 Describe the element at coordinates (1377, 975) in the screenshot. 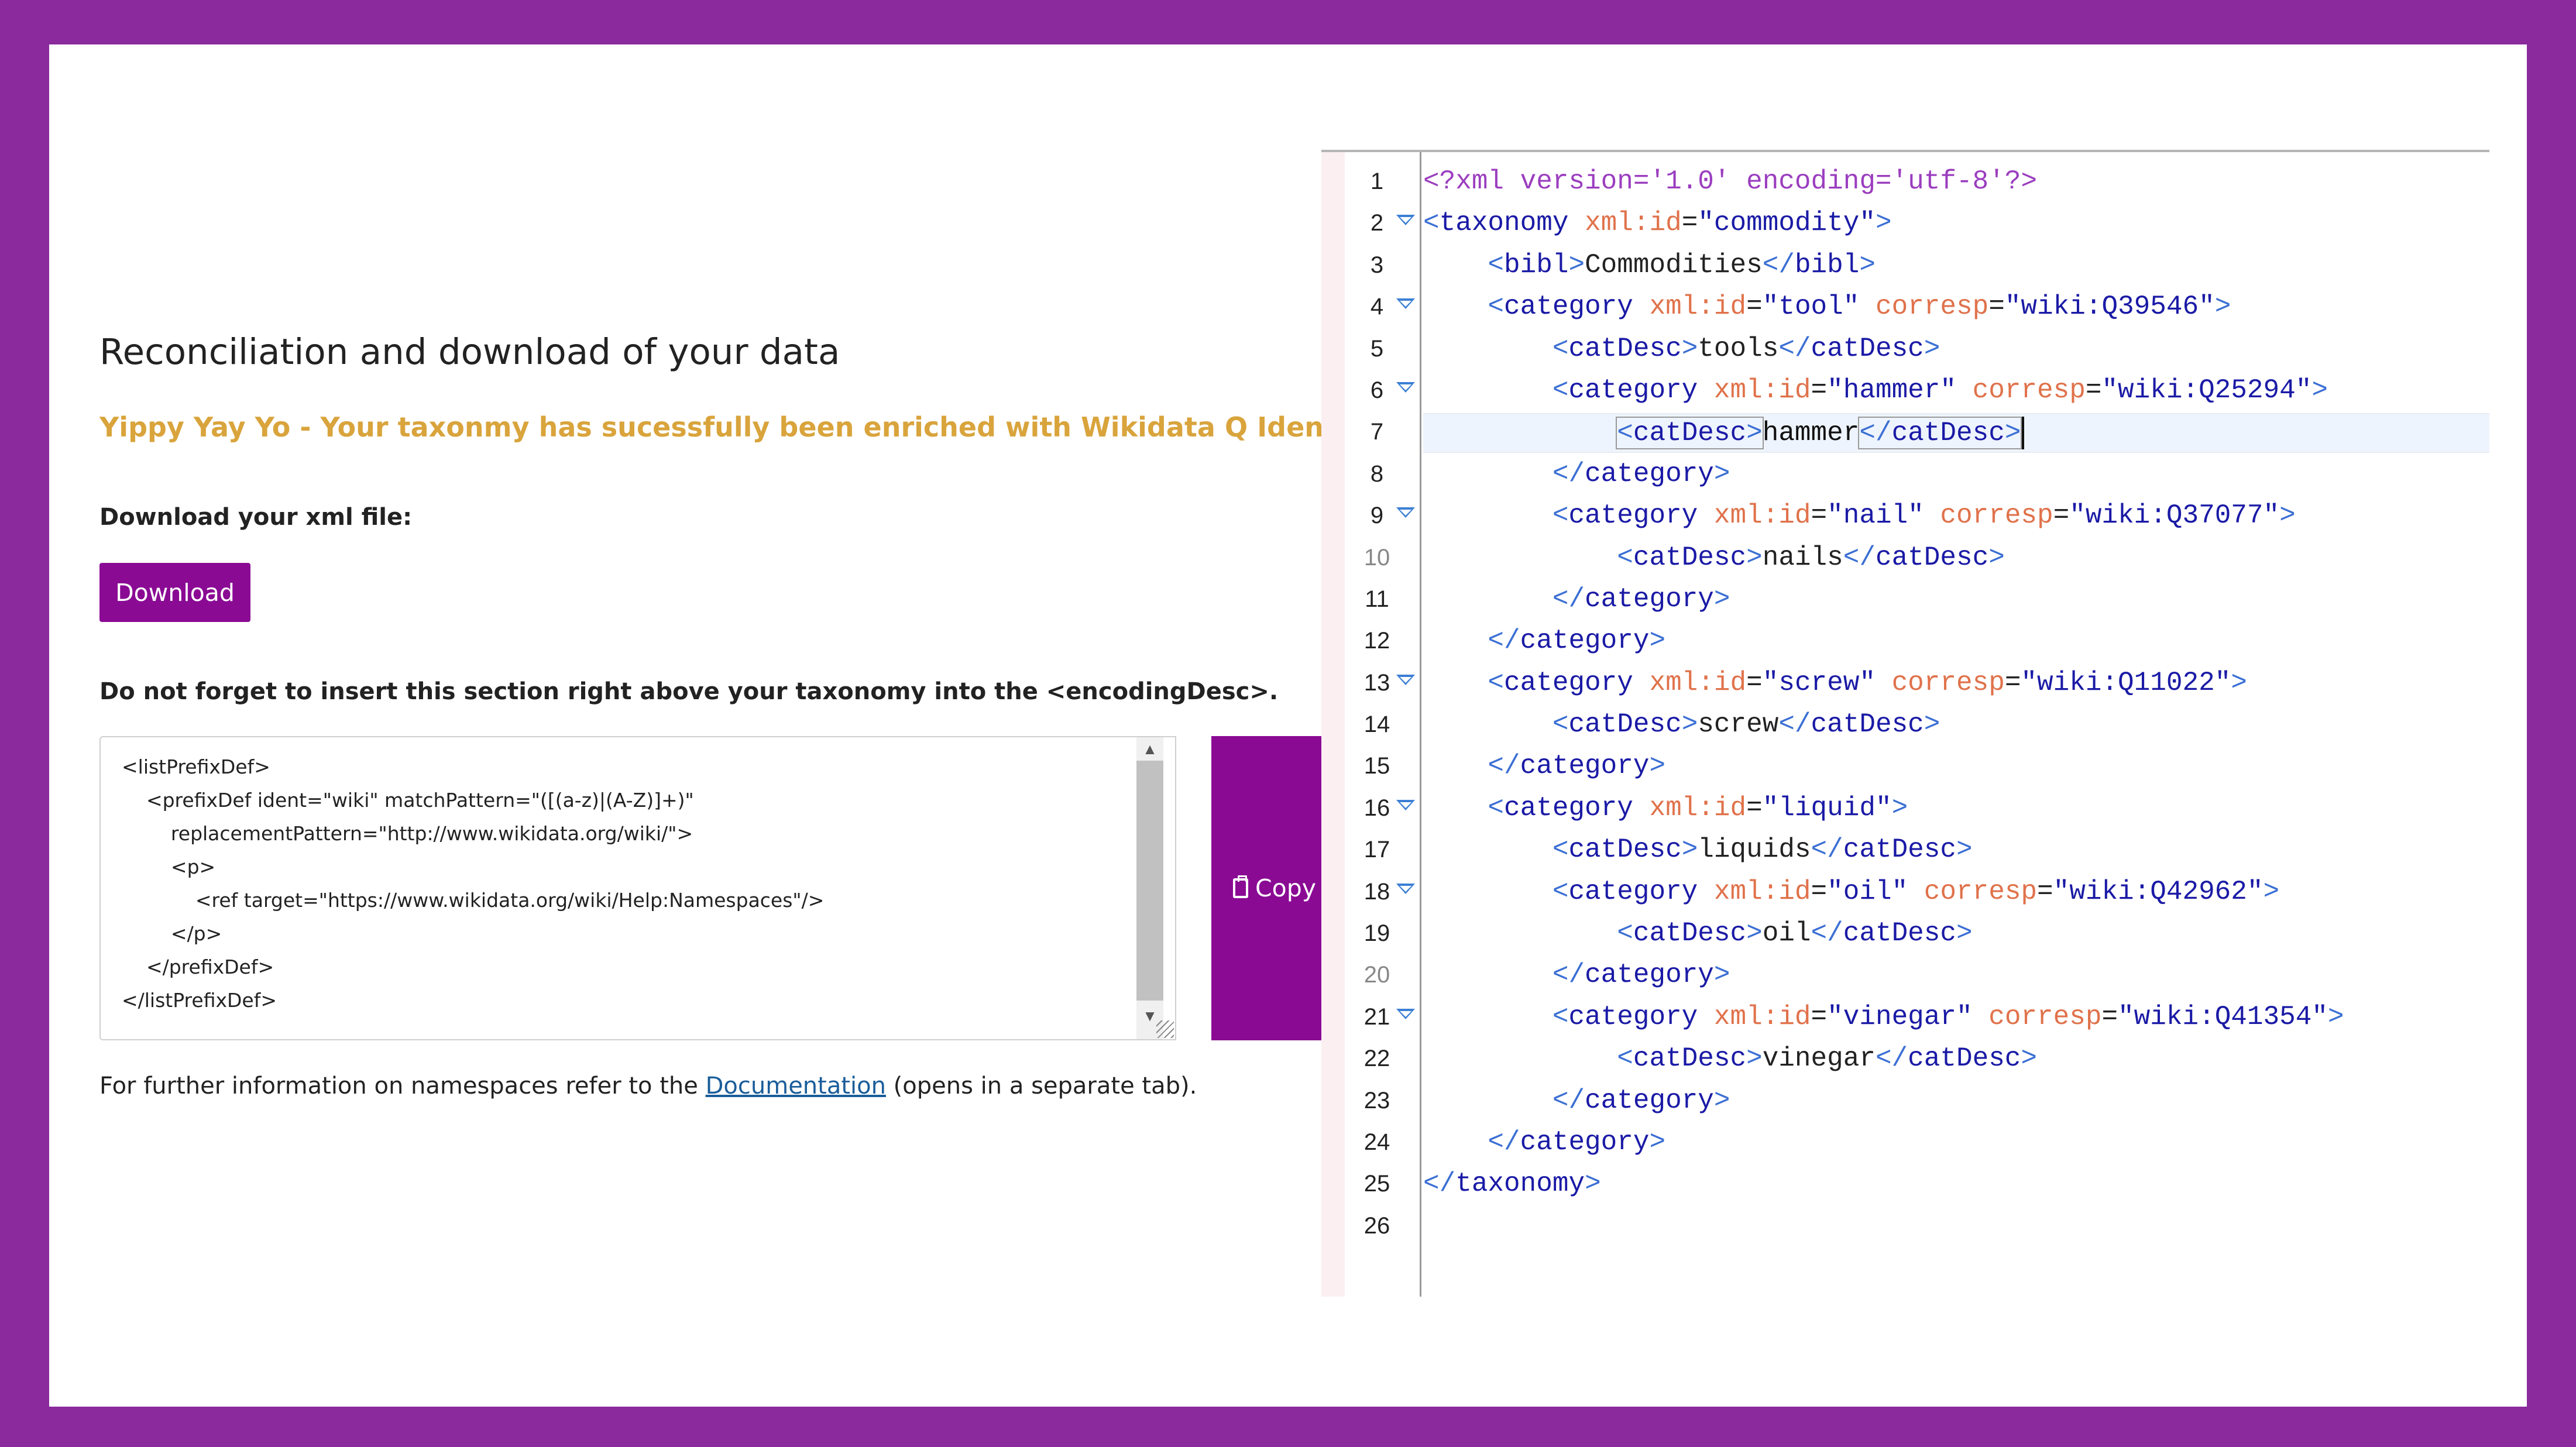

I see `line-number: 20` at that location.